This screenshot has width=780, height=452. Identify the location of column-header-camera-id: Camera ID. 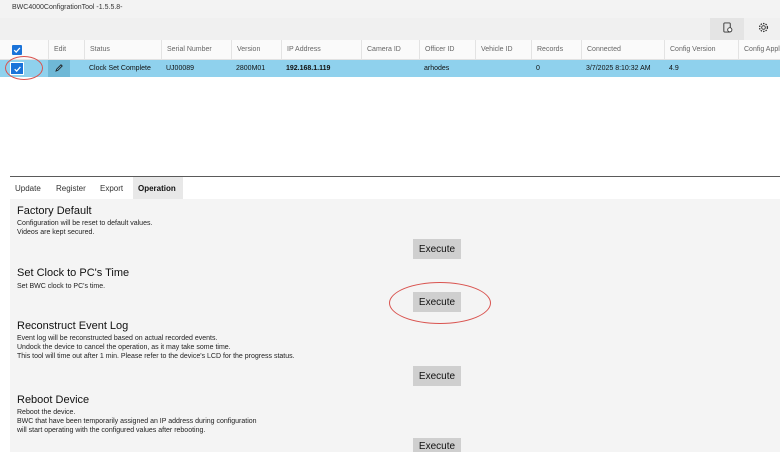
(390, 49).